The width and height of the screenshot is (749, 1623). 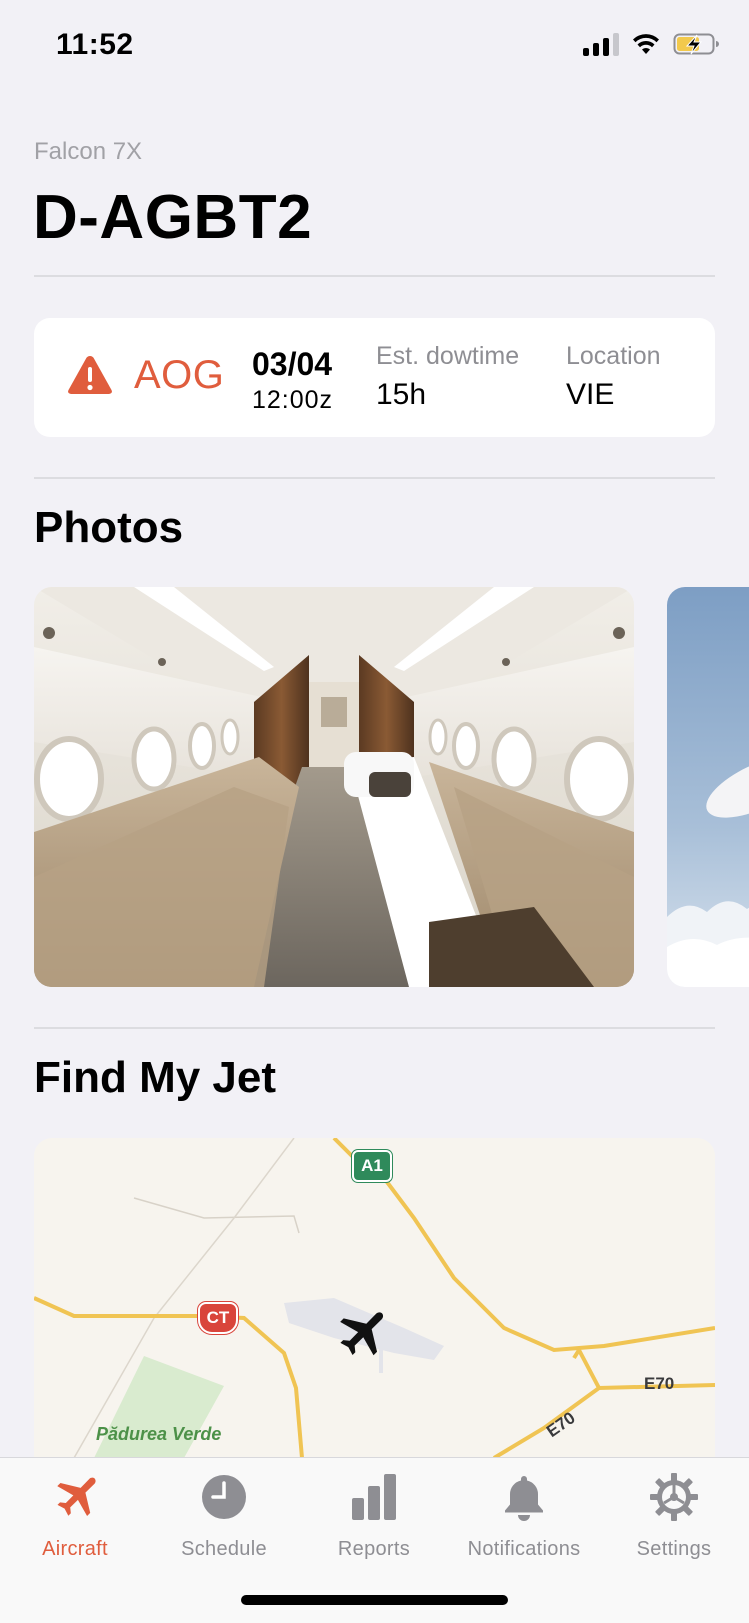 I want to click on tab-notifications: Notifications, so click(x=524, y=1518).